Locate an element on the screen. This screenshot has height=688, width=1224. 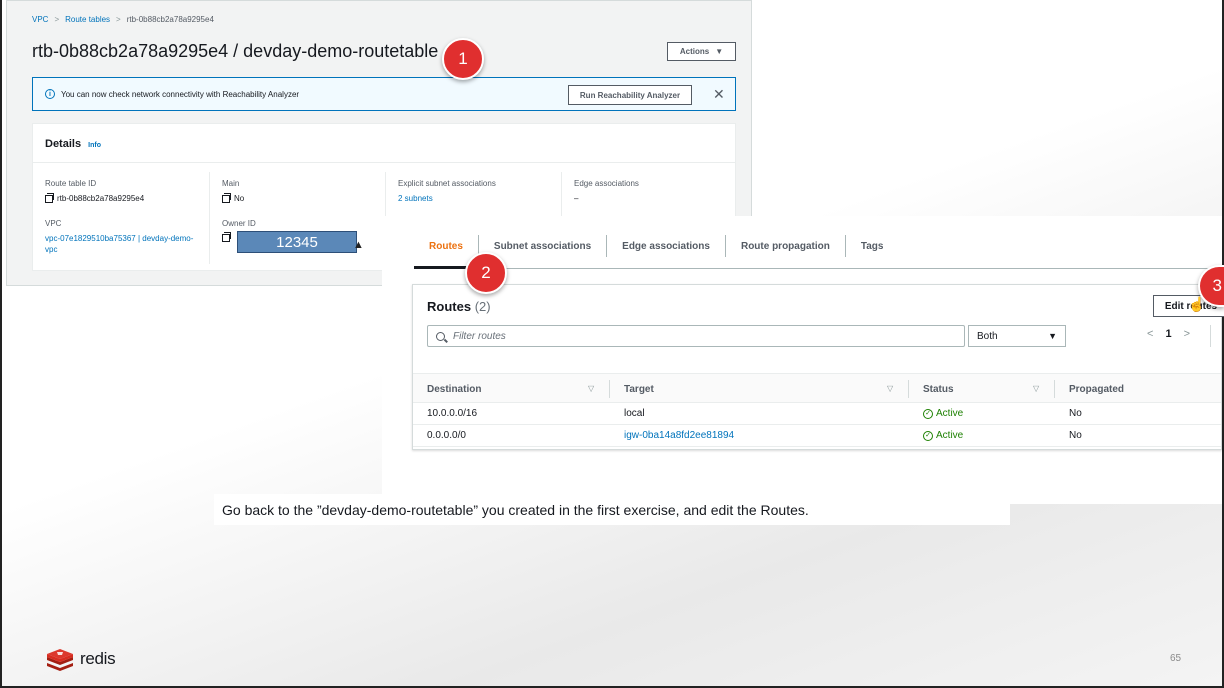
redis-logo-text: redis is located at coordinates (98, 658).